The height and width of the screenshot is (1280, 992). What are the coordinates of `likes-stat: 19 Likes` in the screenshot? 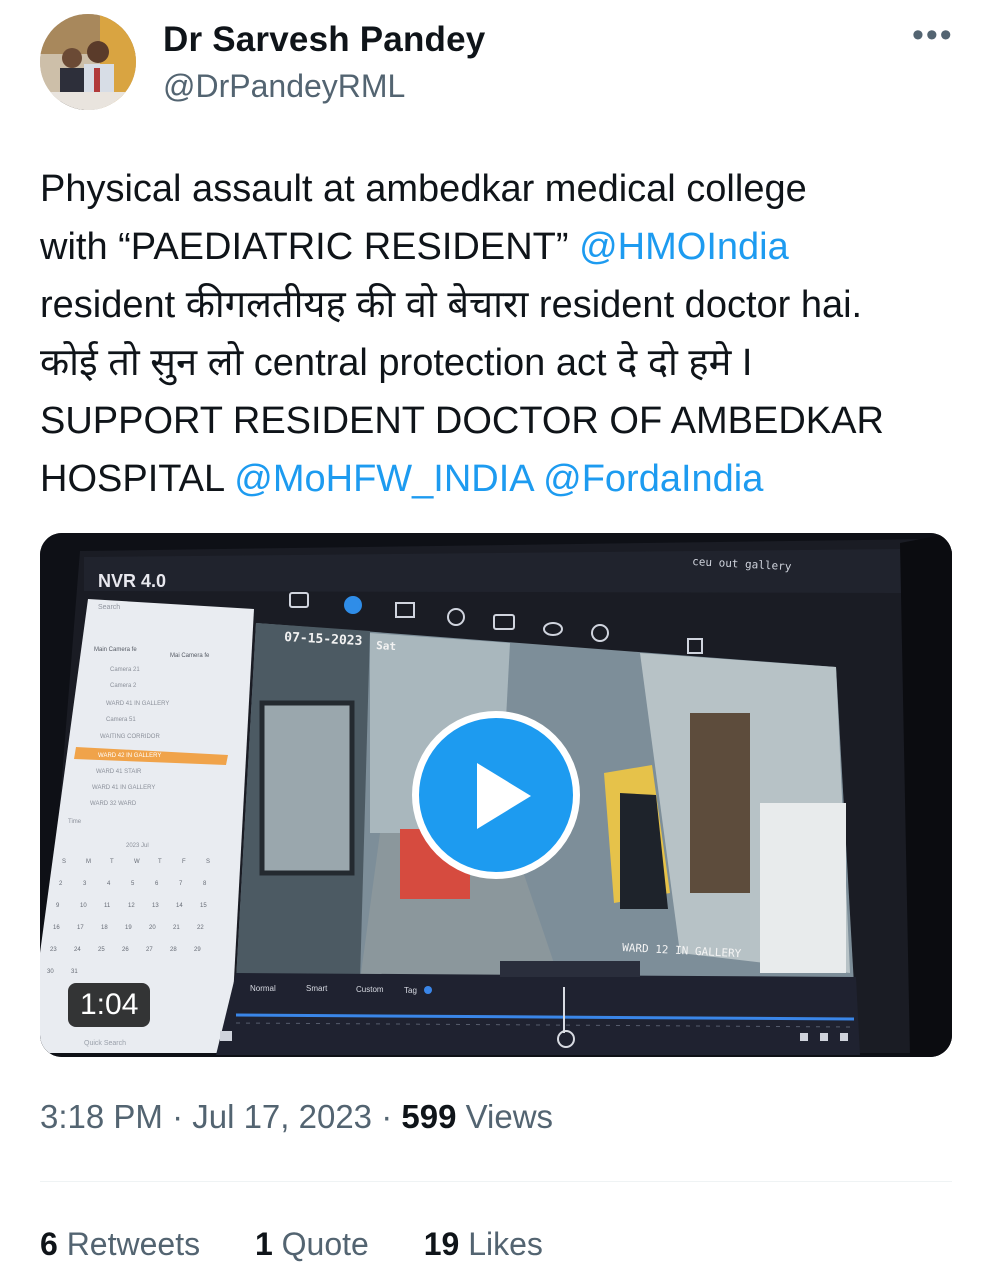 It's located at (483, 1244).